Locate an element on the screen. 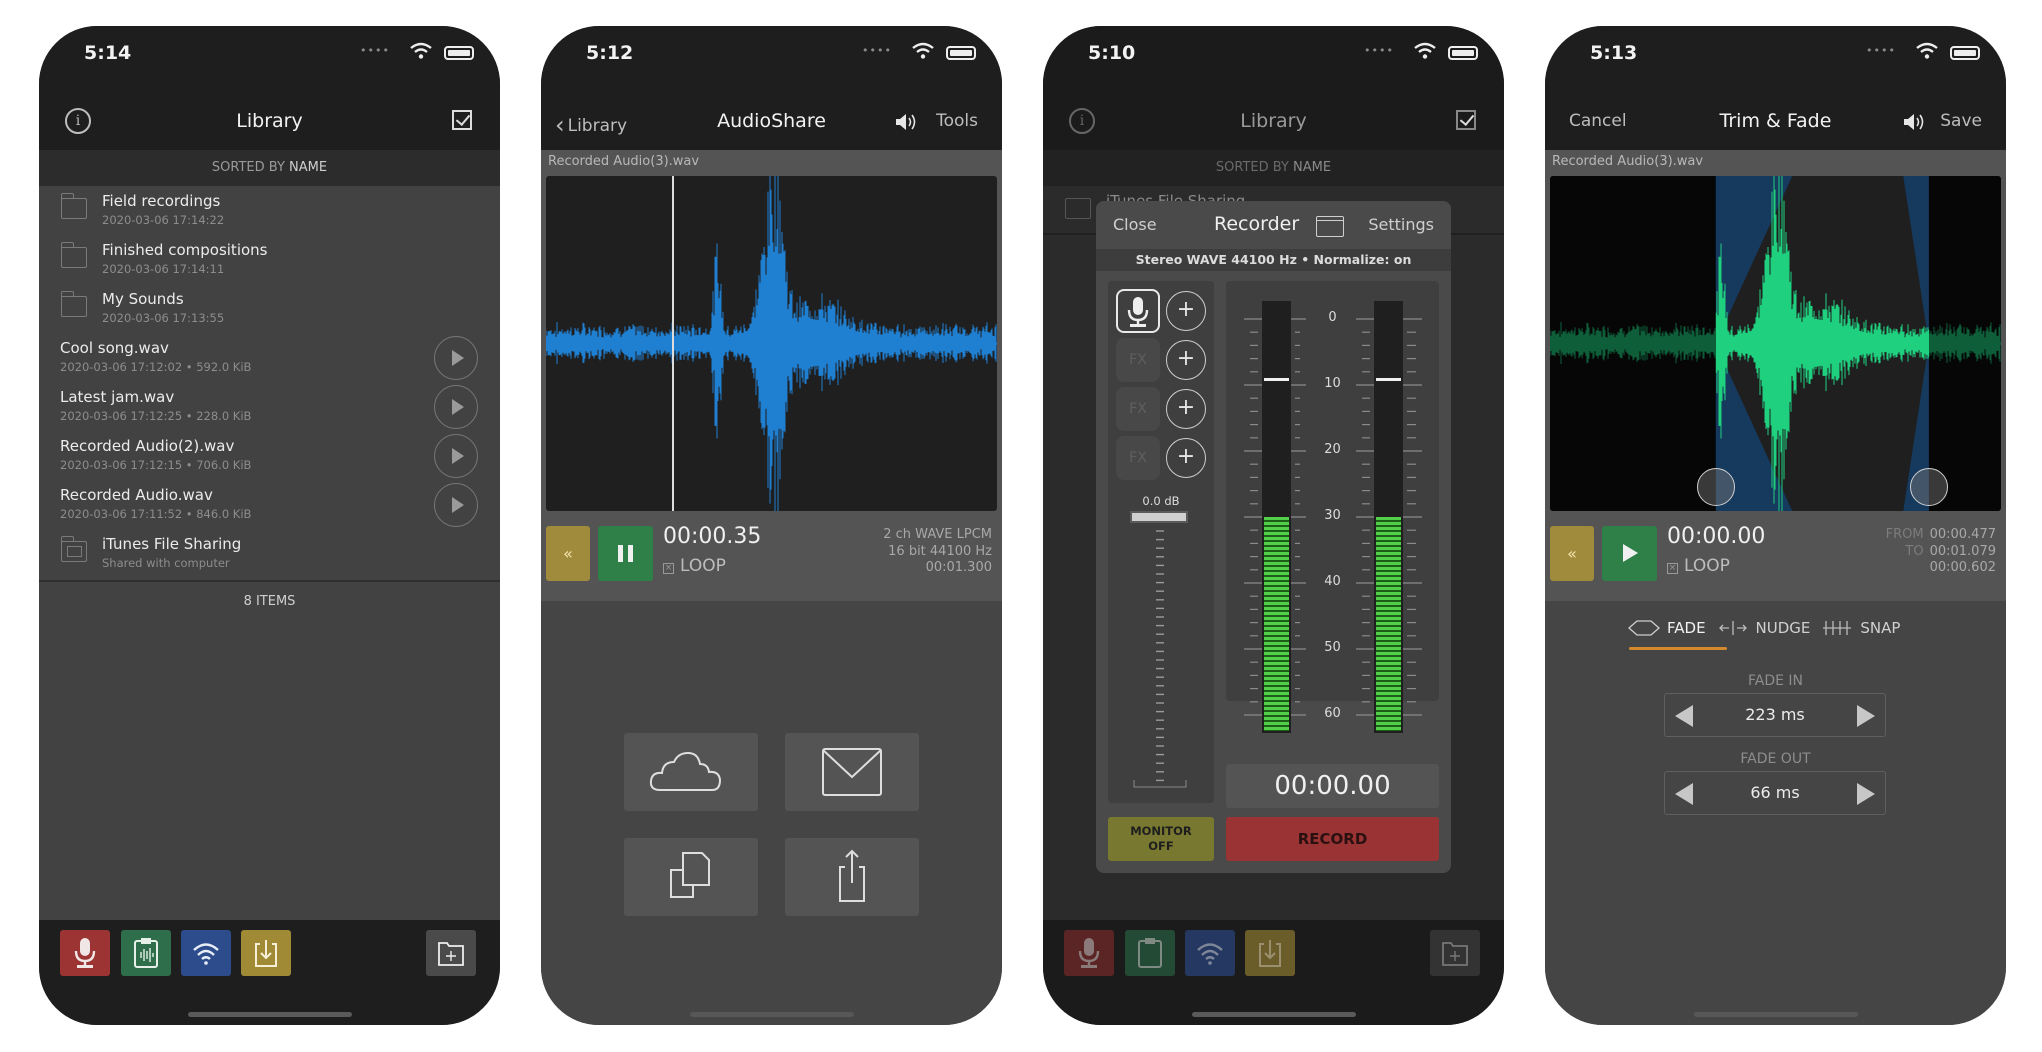 This screenshot has height=1052, width=2042. share-sheet-button is located at coordinates (852, 877).